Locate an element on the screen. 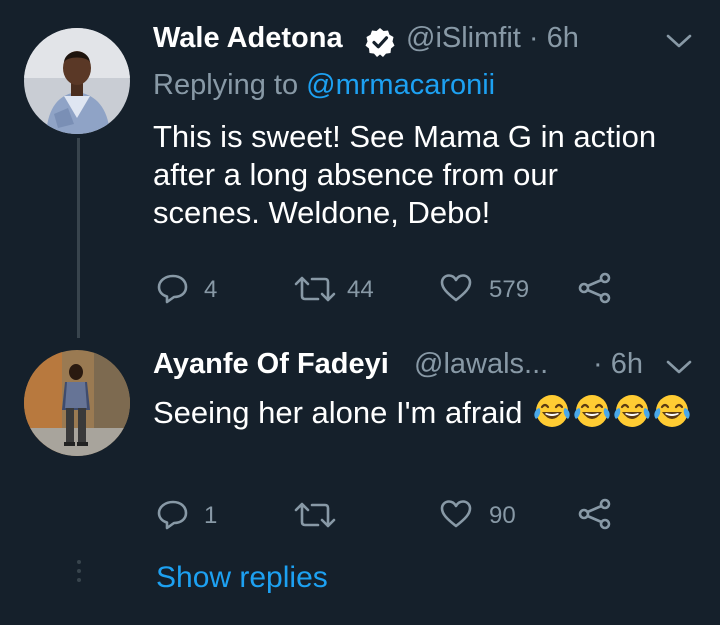 This screenshot has width=720, height=625. tweet-author-name: Wale Adetona is located at coordinates (248, 38).